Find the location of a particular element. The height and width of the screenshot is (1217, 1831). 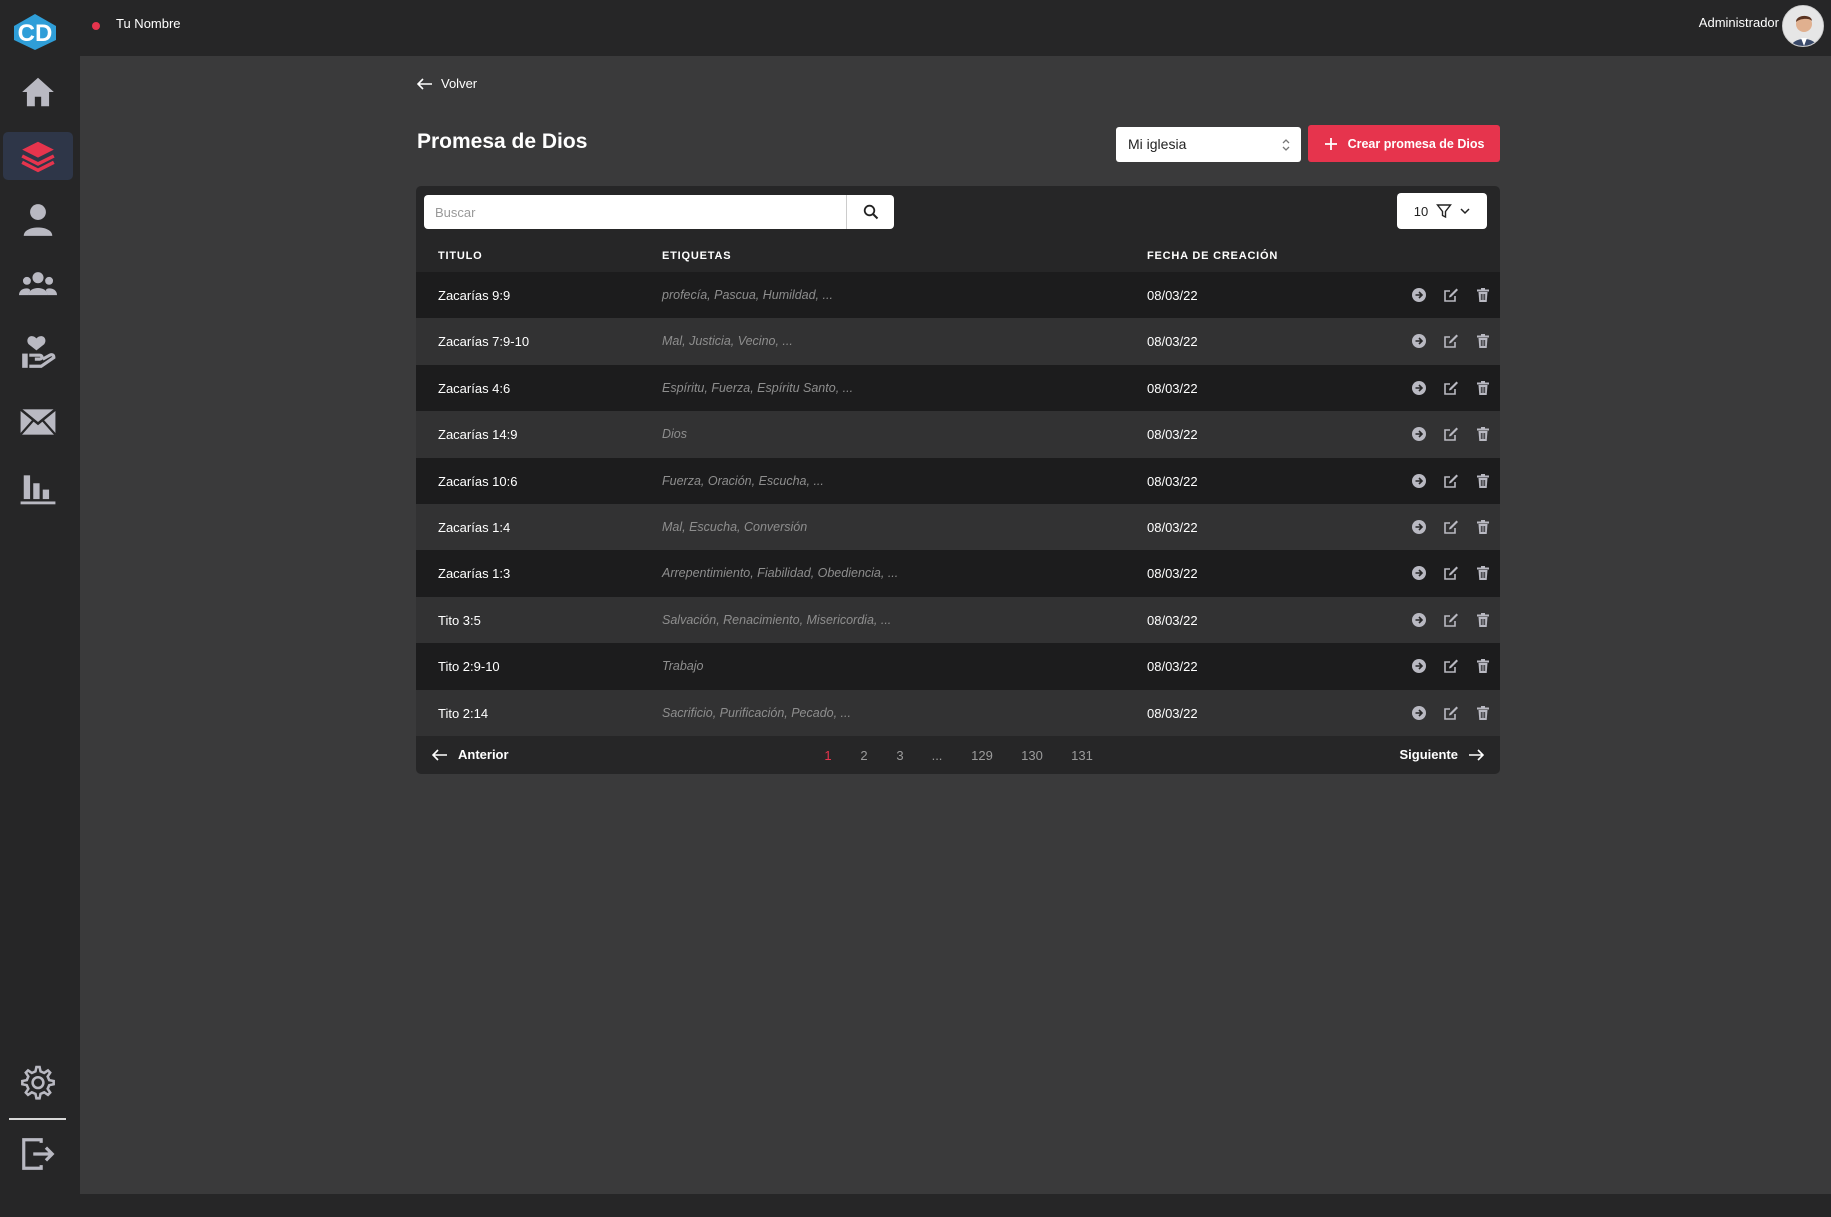

sidebar-item-promises is located at coordinates (38, 156).